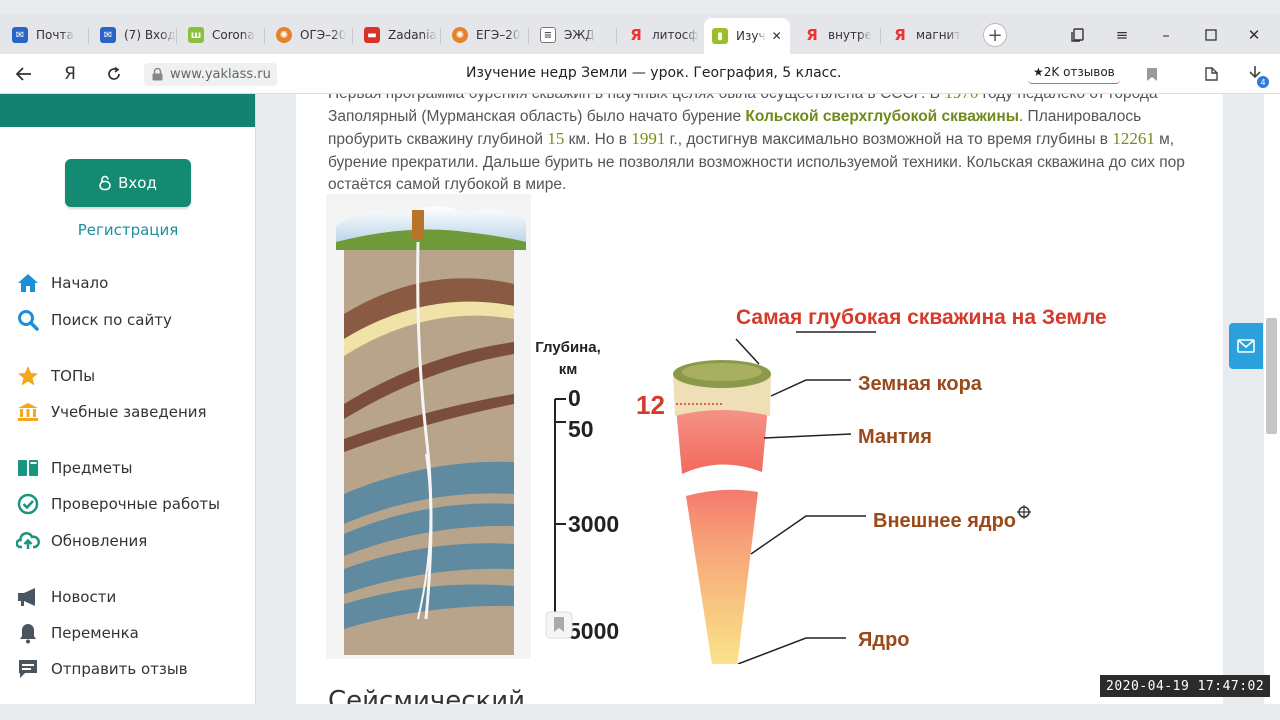 Image resolution: width=1280 pixels, height=720 pixels. What do you see at coordinates (66, 597) in the screenshot?
I see `sidebar-item-news: Новости` at bounding box center [66, 597].